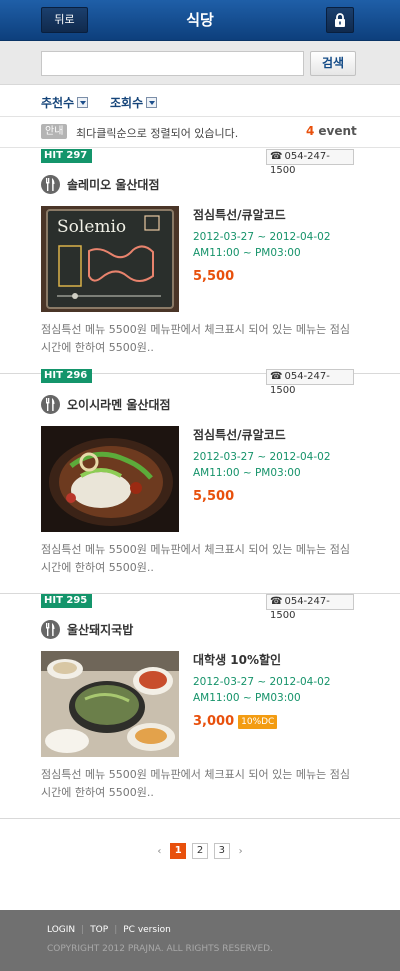  Describe the element at coordinates (113, 184) in the screenshot. I see `store-name: 솔레미오 울산대점` at that location.